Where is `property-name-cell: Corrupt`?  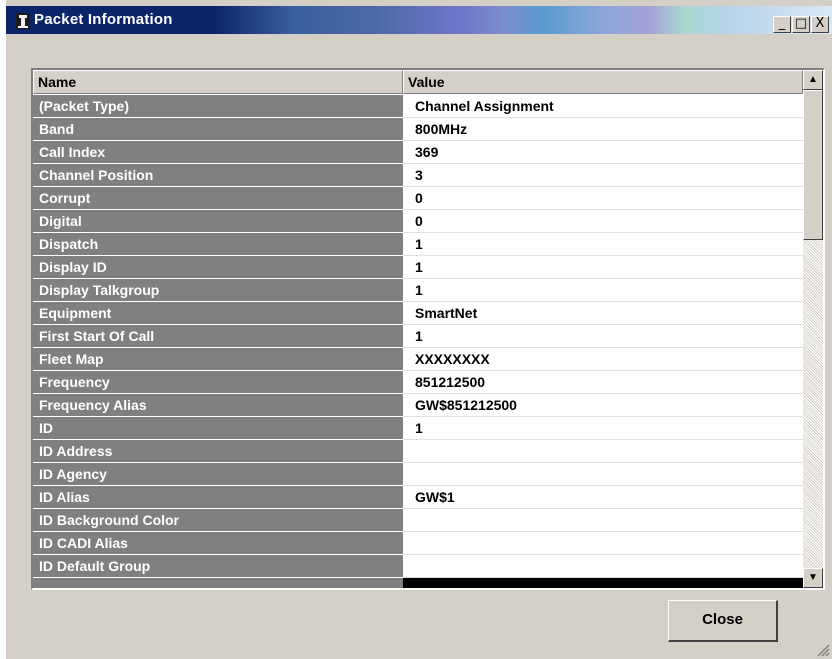 property-name-cell: Corrupt is located at coordinates (218, 198).